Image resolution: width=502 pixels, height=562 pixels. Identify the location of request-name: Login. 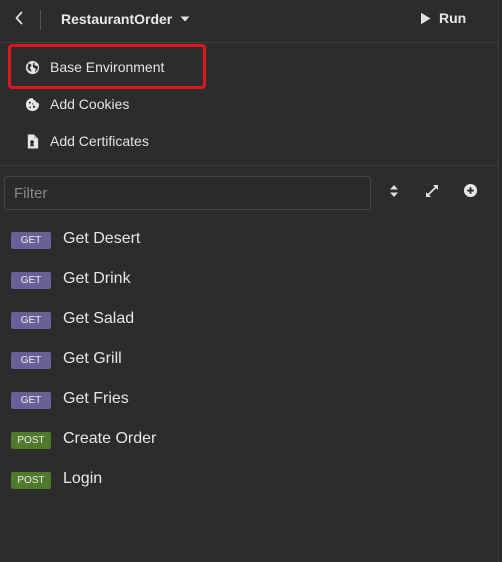
(83, 478).